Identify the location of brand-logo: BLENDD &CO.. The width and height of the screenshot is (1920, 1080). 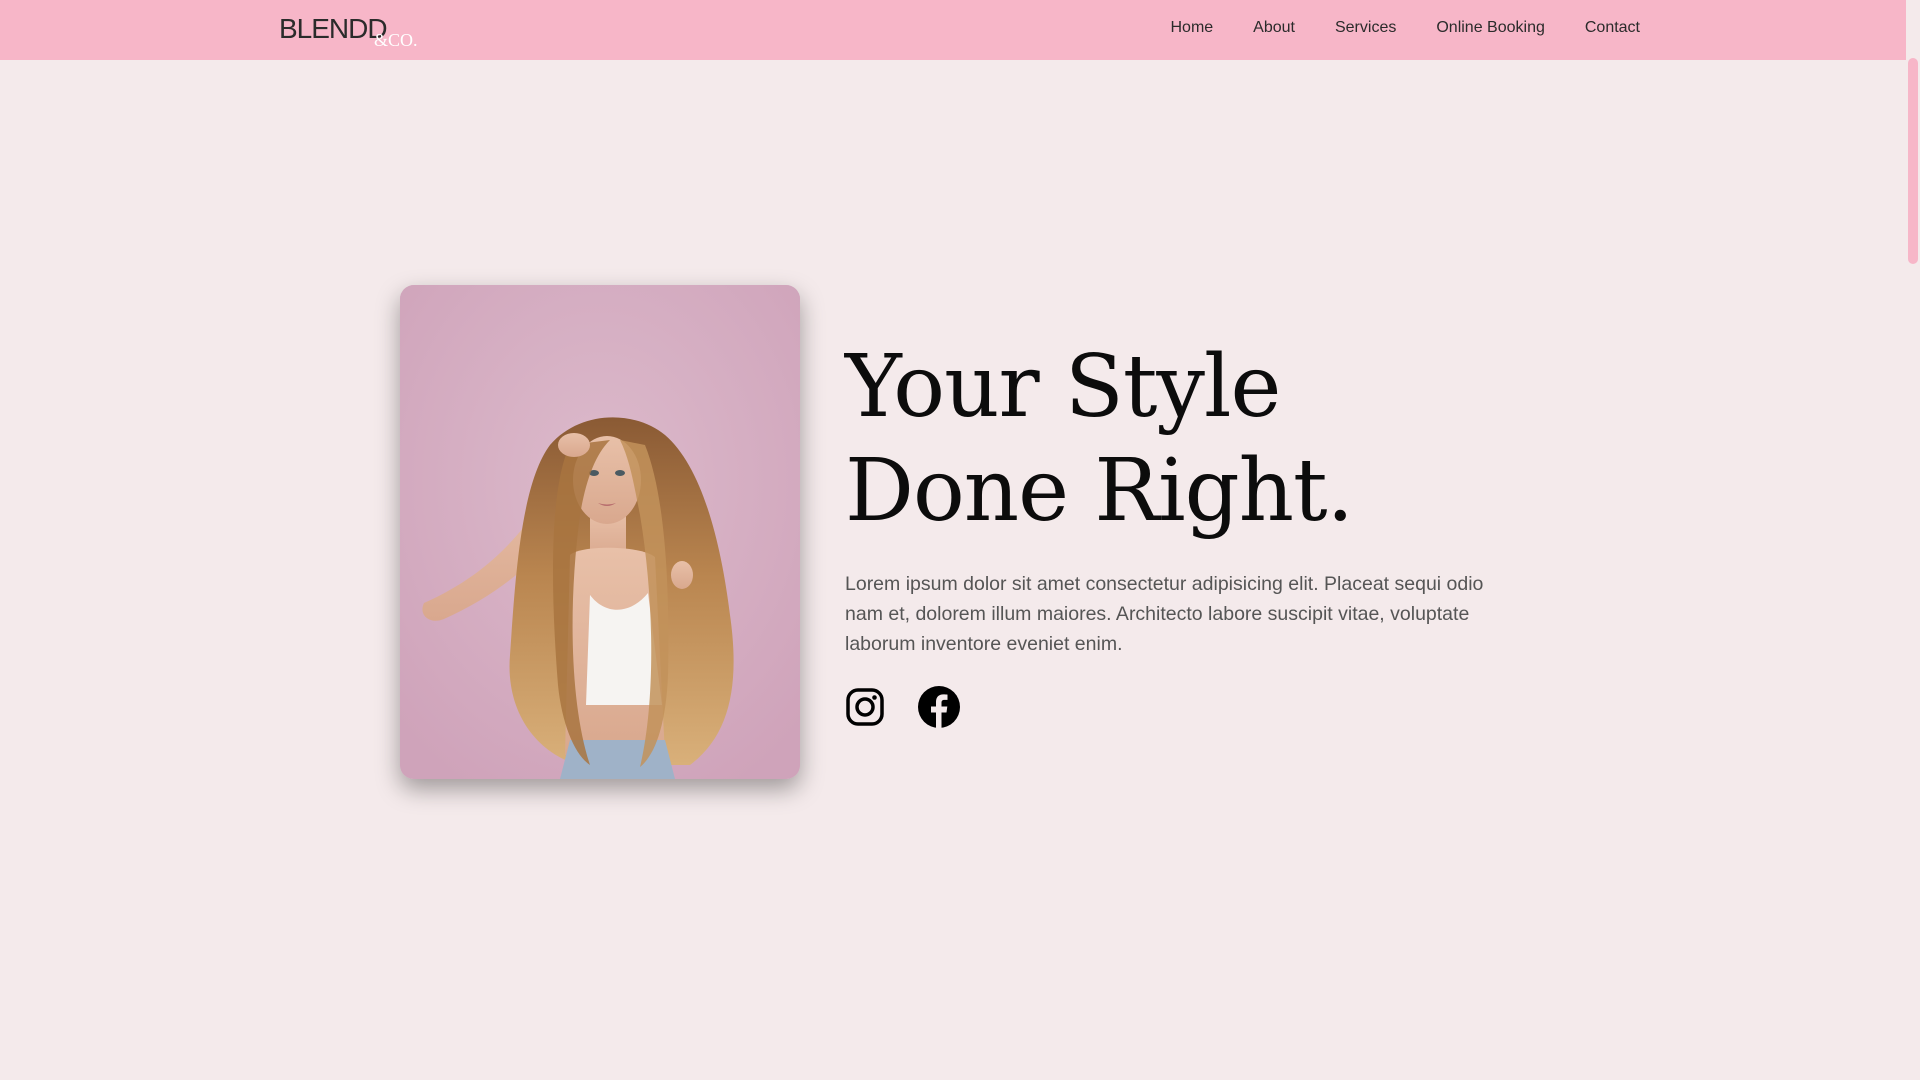
(359, 32).